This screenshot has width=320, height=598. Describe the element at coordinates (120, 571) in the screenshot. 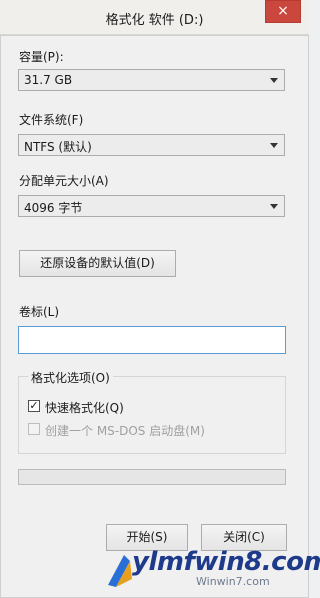

I see `logo-mark-icon` at that location.